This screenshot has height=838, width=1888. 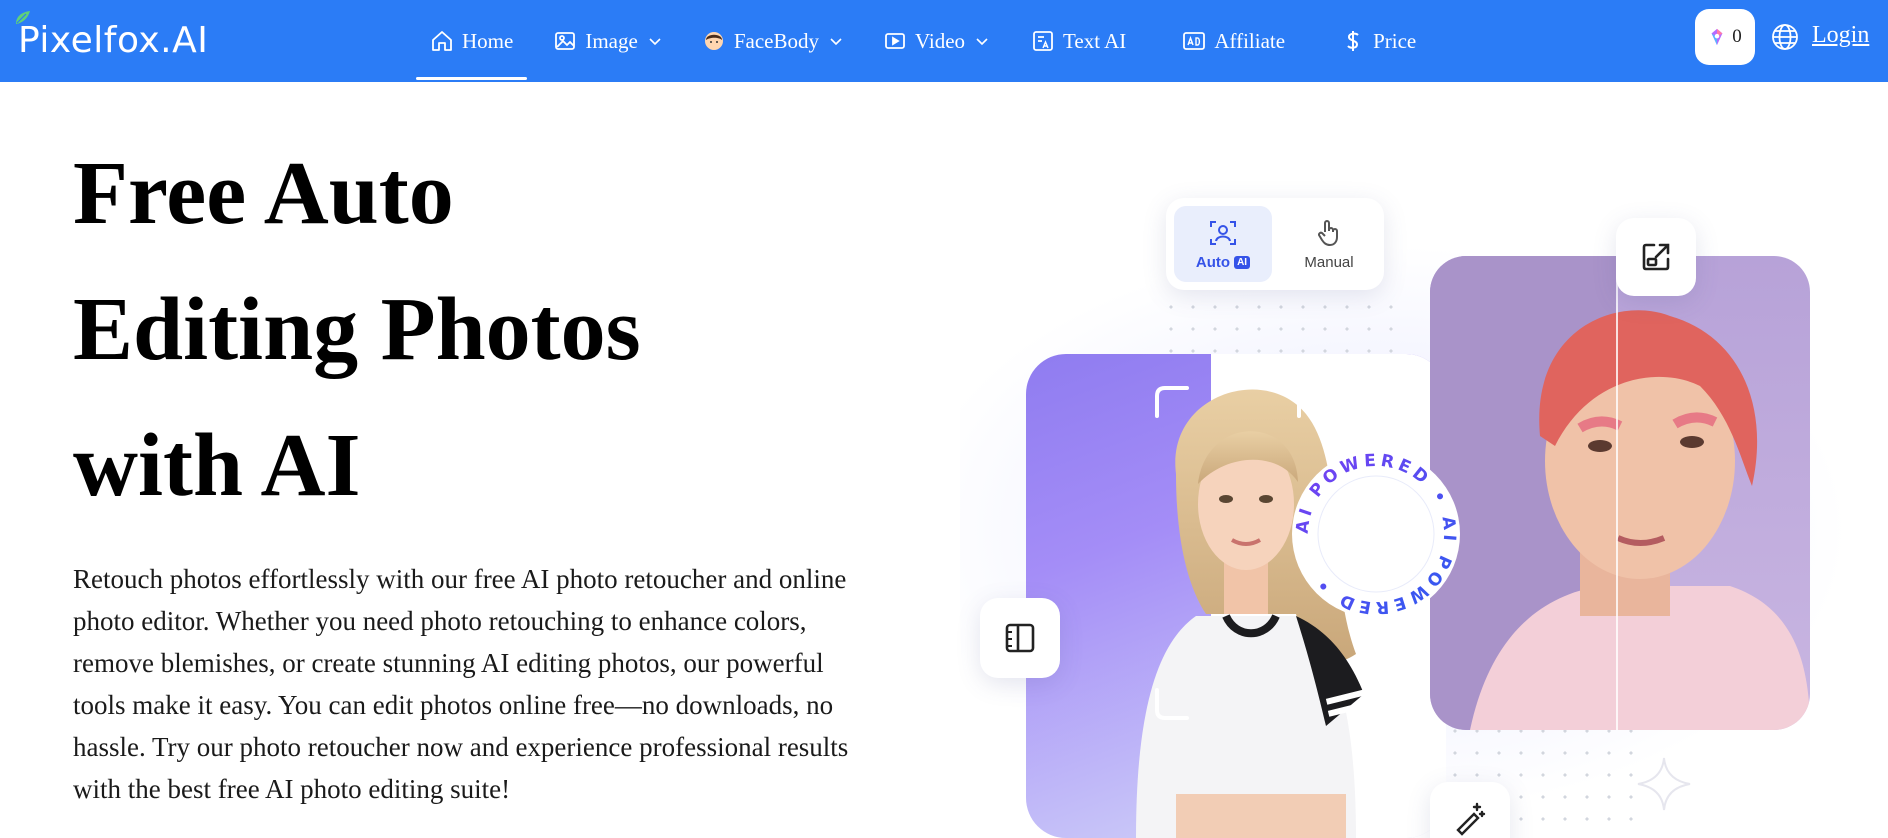 I want to click on nav-image-label: Image, so click(x=611, y=40).